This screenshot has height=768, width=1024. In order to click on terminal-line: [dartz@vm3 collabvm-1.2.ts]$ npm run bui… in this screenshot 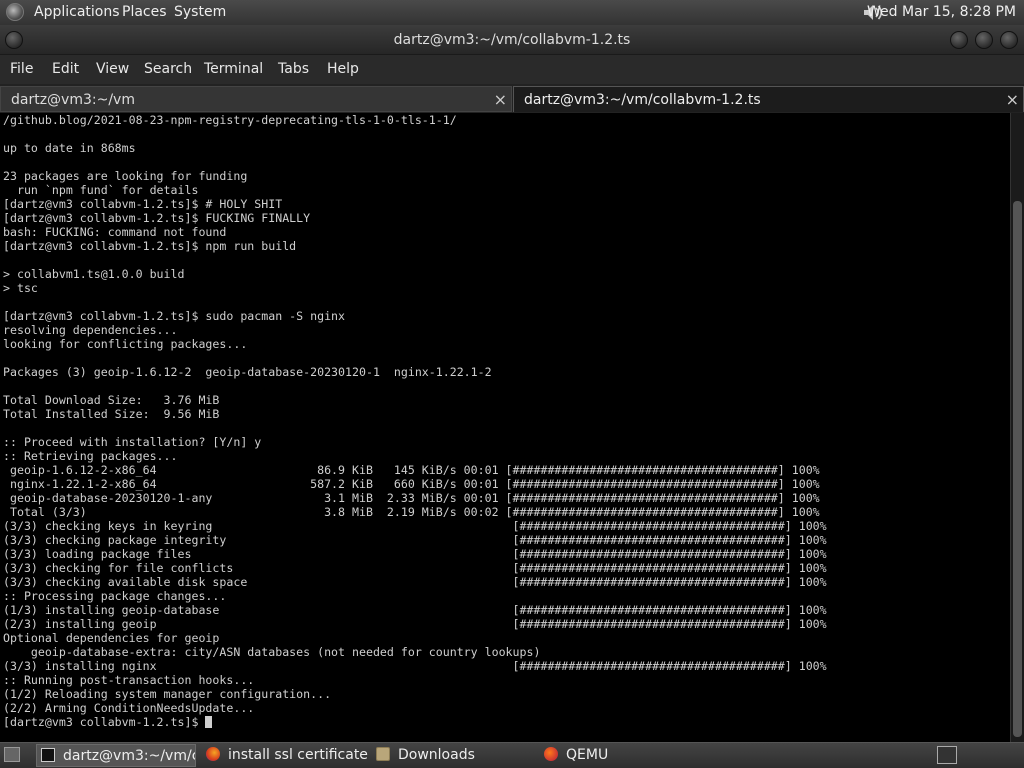, I will do `click(150, 246)`.